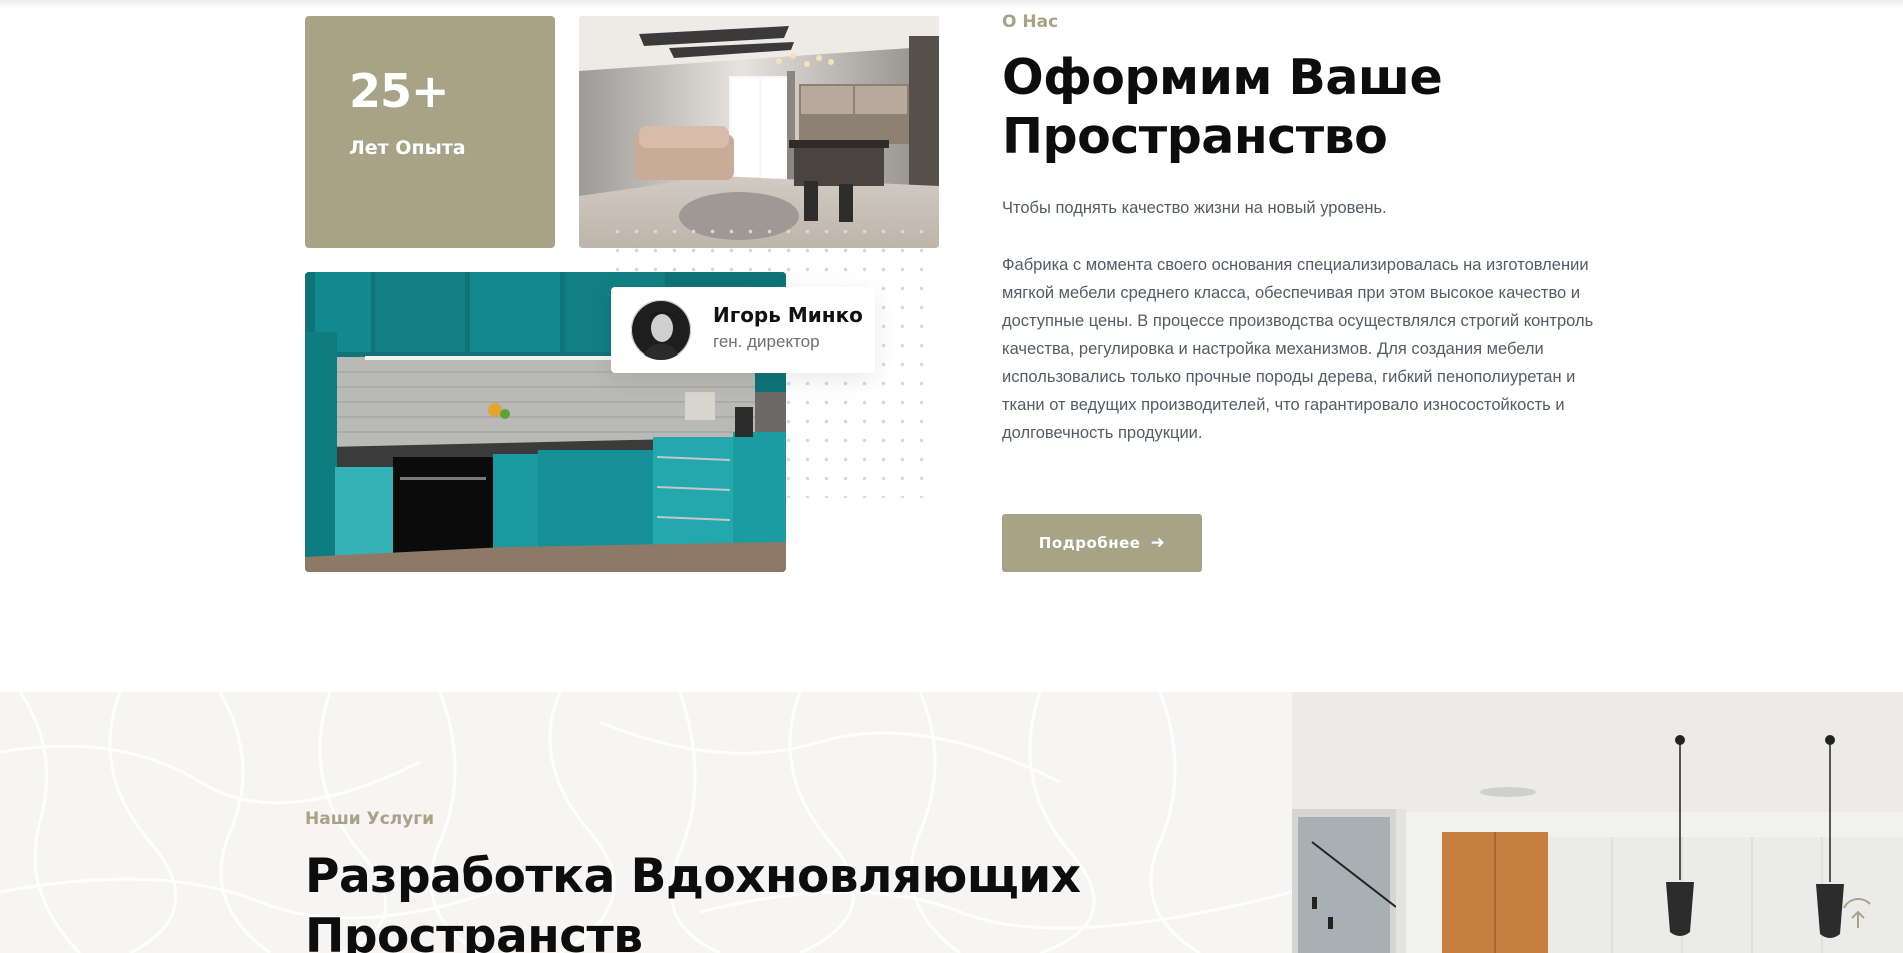  I want to click on person-role: ген. директор, so click(766, 341).